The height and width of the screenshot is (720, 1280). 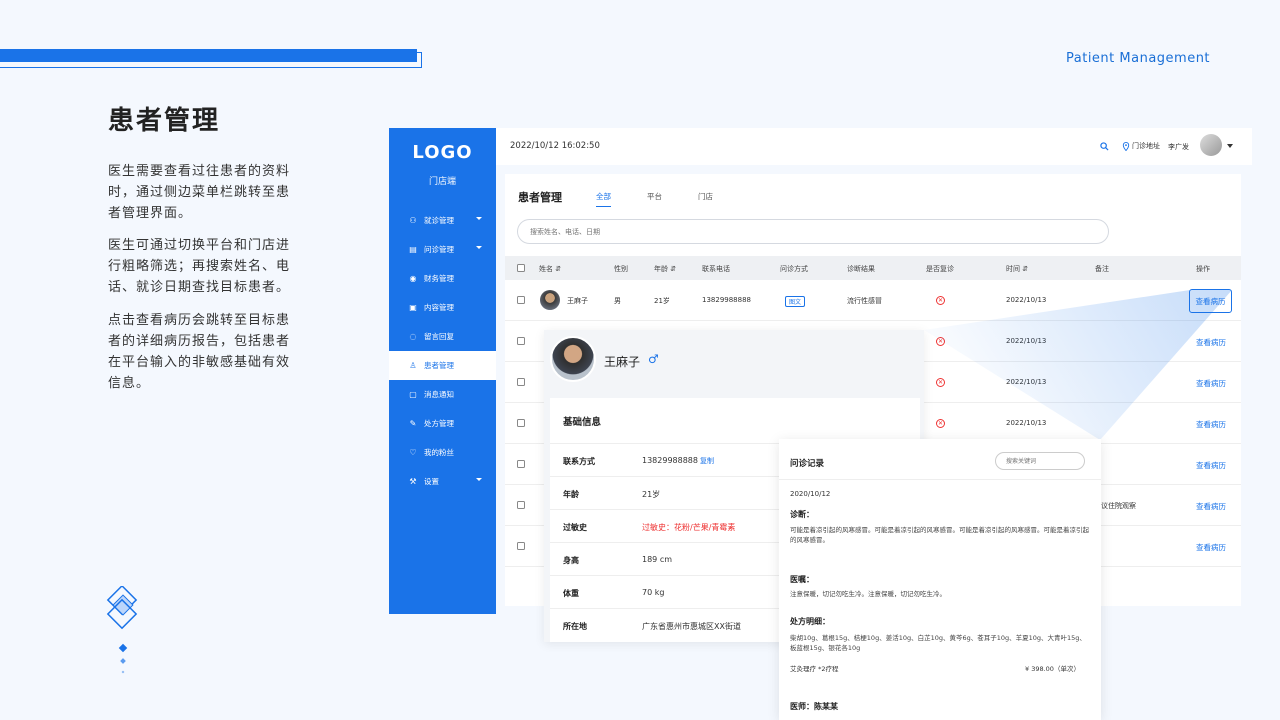 I want to click on document-icon: ▣, so click(x=413, y=307).